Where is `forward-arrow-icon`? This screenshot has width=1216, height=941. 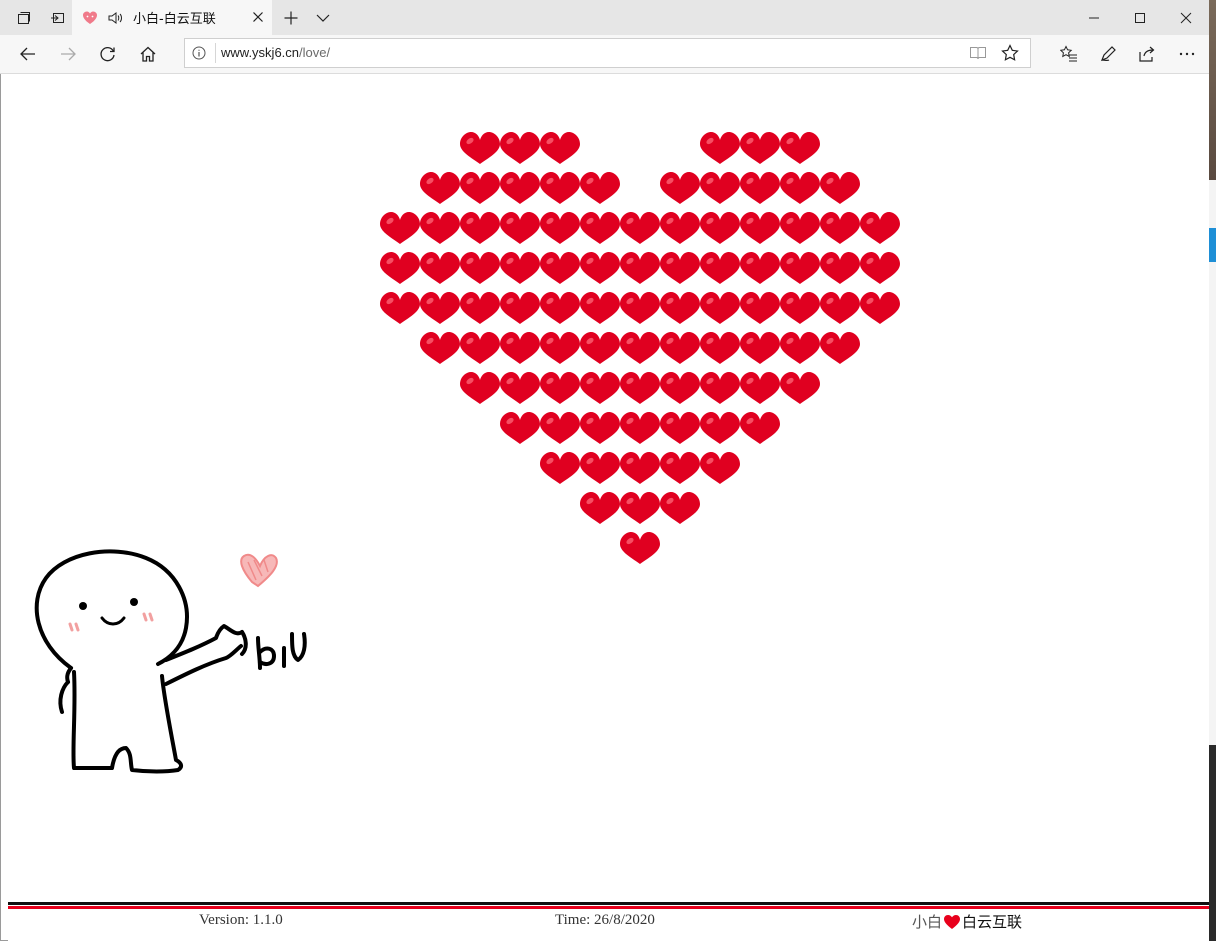 forward-arrow-icon is located at coordinates (68, 54).